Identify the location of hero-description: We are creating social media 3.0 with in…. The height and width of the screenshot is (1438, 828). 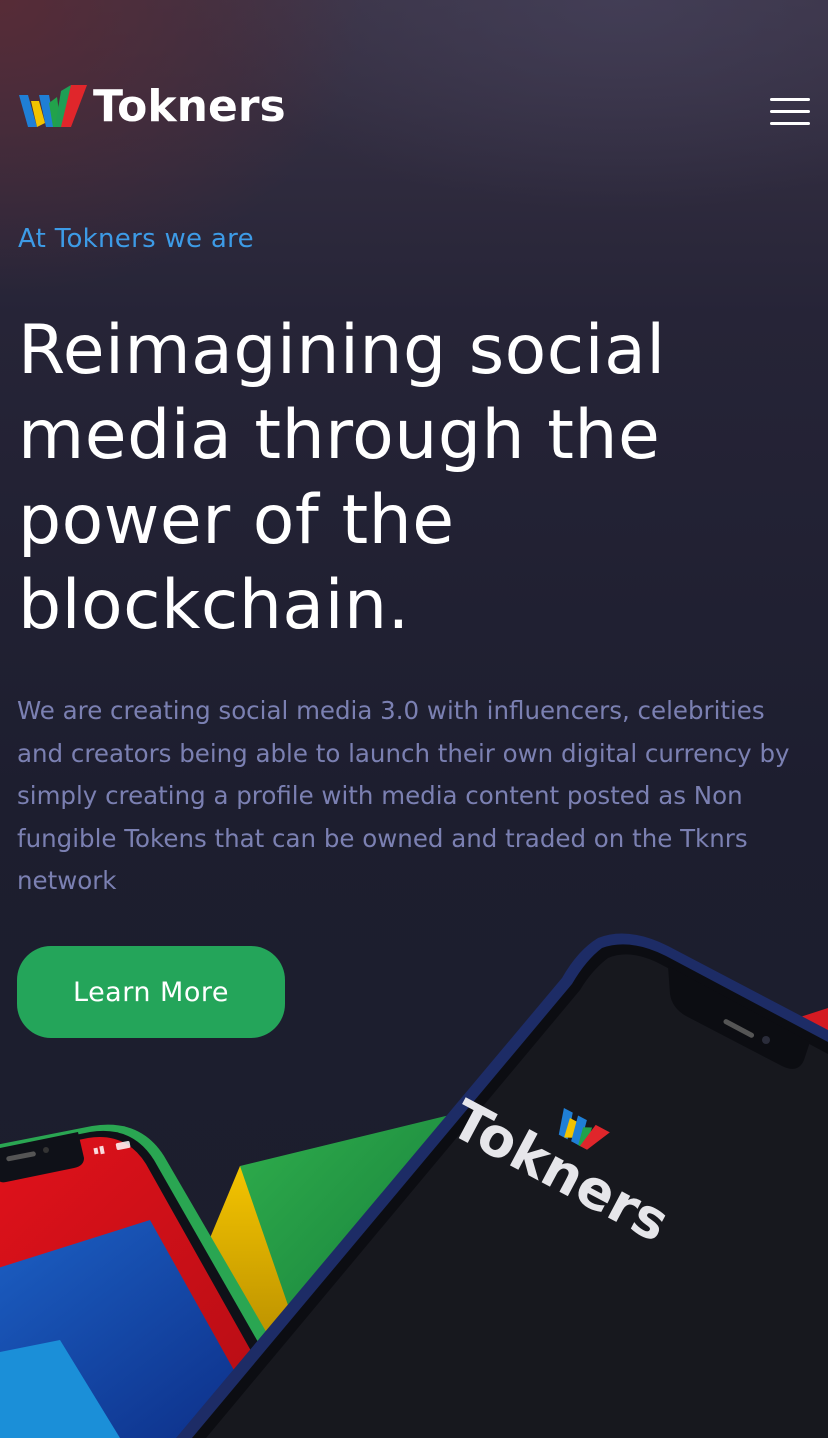
(403, 795).